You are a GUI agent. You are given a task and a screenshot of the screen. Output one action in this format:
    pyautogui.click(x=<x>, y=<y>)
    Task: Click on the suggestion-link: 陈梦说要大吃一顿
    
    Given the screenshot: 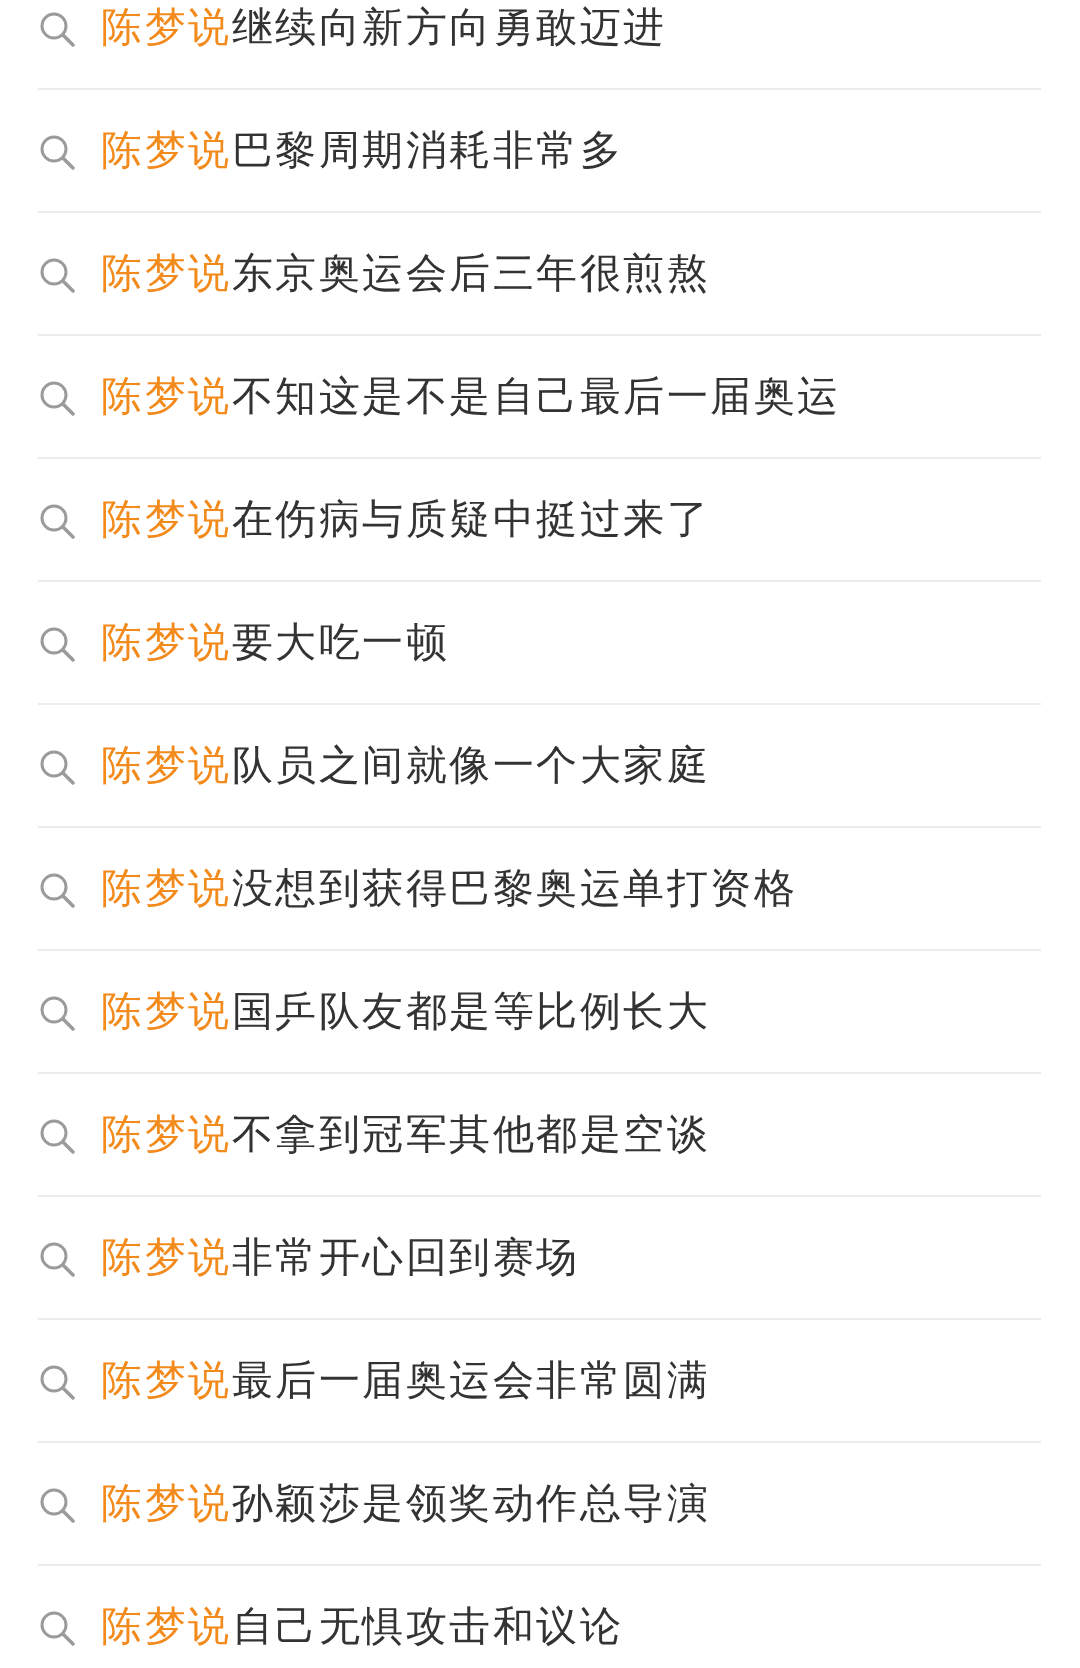 What is the action you would take?
    pyautogui.click(x=275, y=642)
    